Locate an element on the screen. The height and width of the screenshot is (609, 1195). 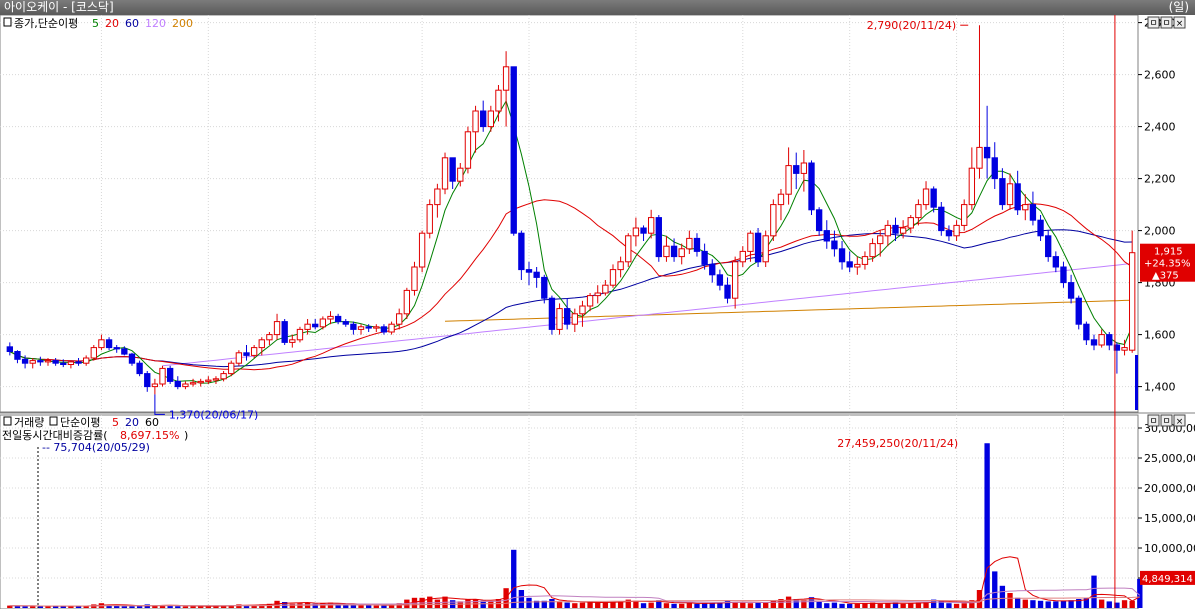
volume-tick-label: 20,000,000 is located at coordinates (1169, 488).